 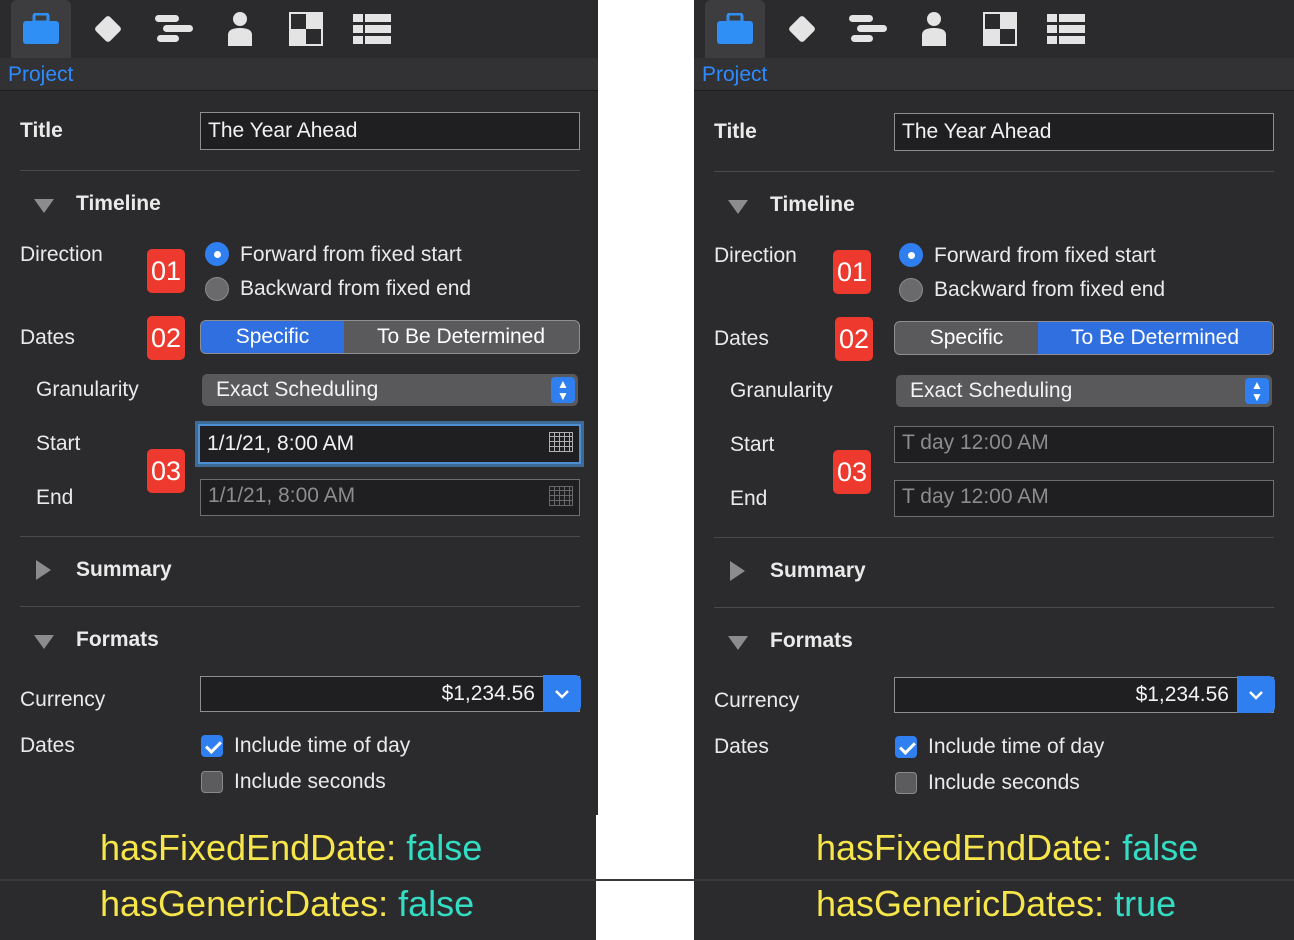 I want to click on currency-label: Currency, so click(x=63, y=699).